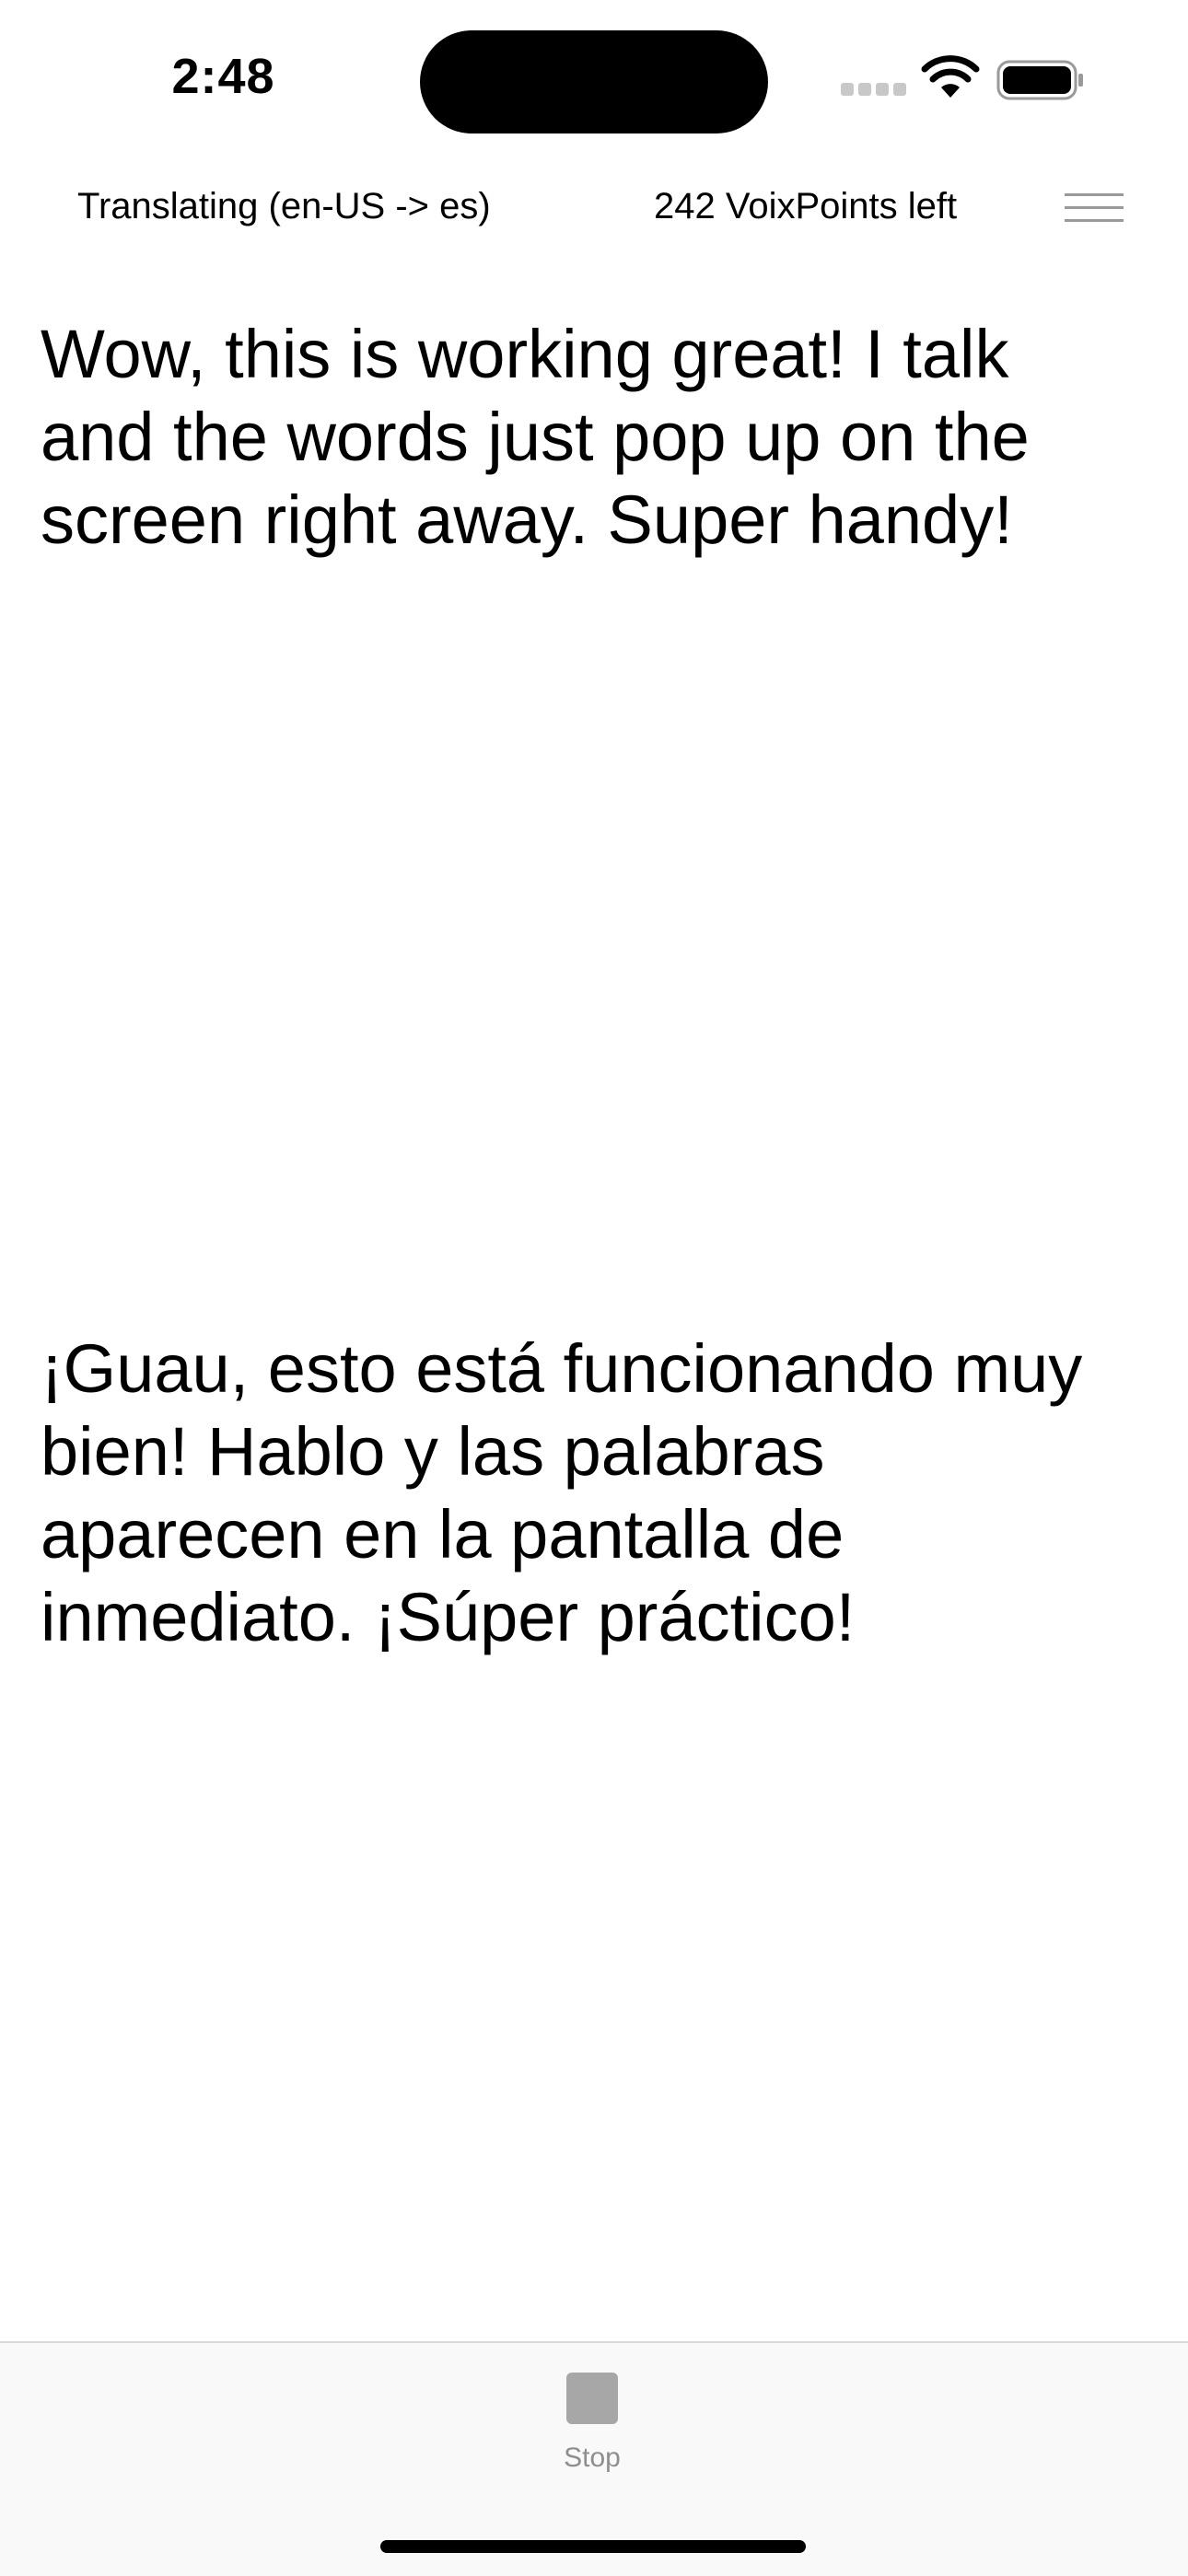  I want to click on stop-icon, so click(592, 2398).